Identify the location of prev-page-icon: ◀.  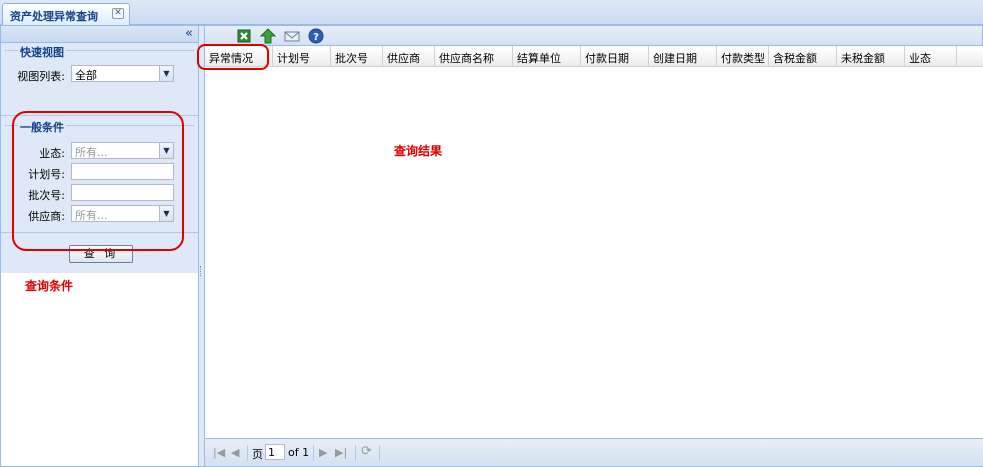
(235, 452).